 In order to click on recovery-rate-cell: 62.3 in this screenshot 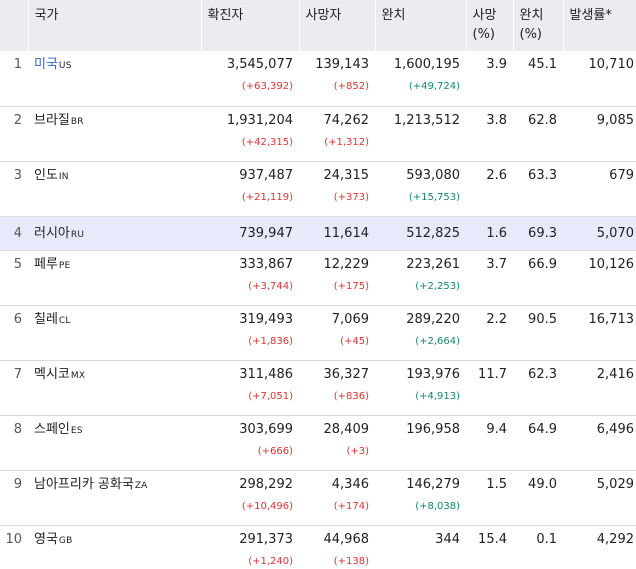, I will do `click(538, 388)`.